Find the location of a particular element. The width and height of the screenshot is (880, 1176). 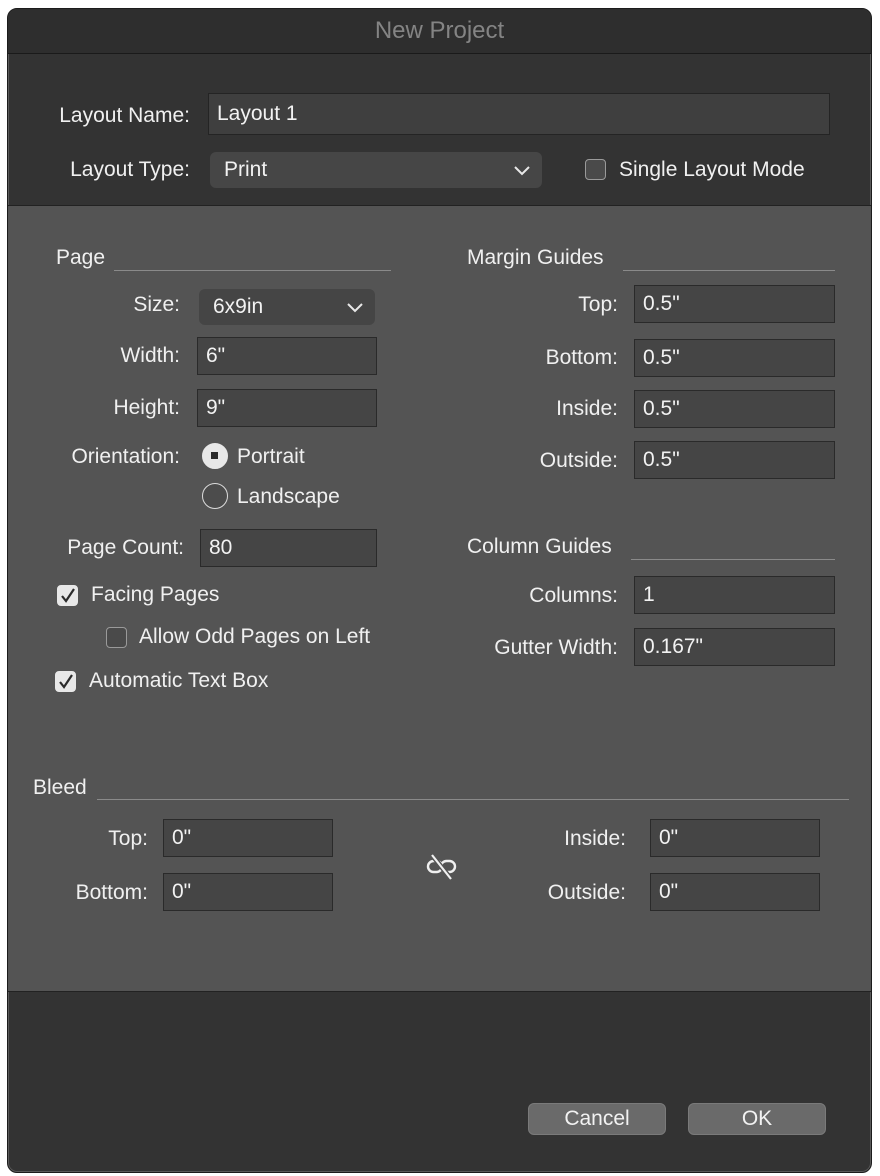

automatic-text-box-label: Automatic Text Box is located at coordinates (179, 680).